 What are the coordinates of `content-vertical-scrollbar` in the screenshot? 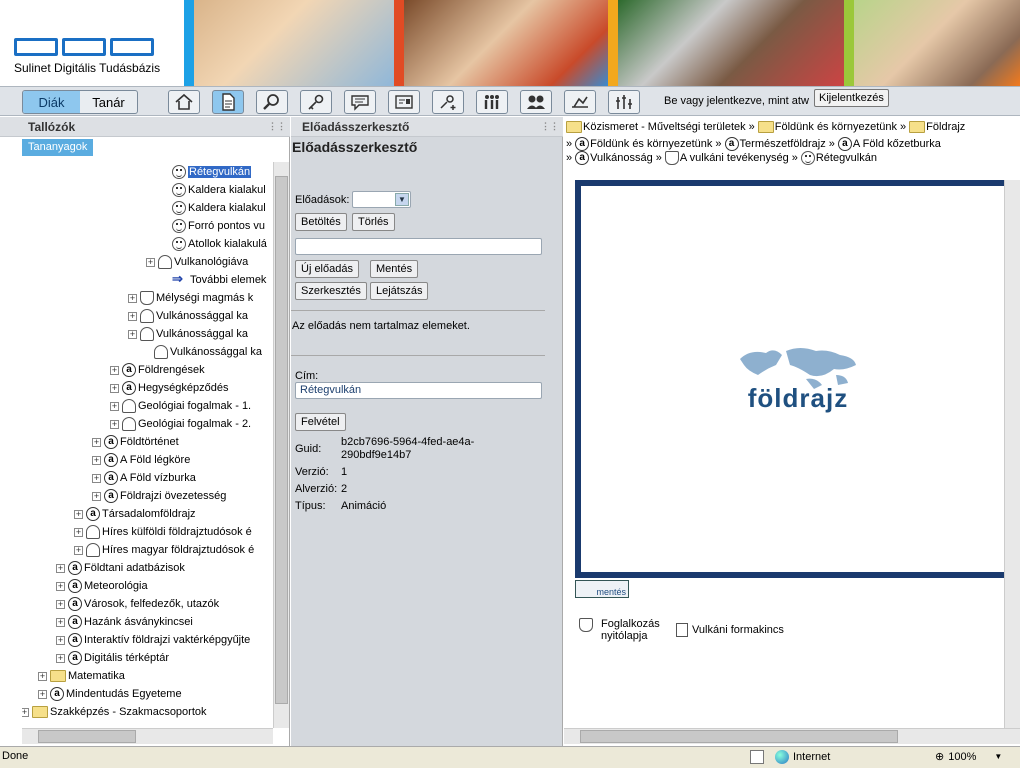 It's located at (1012, 454).